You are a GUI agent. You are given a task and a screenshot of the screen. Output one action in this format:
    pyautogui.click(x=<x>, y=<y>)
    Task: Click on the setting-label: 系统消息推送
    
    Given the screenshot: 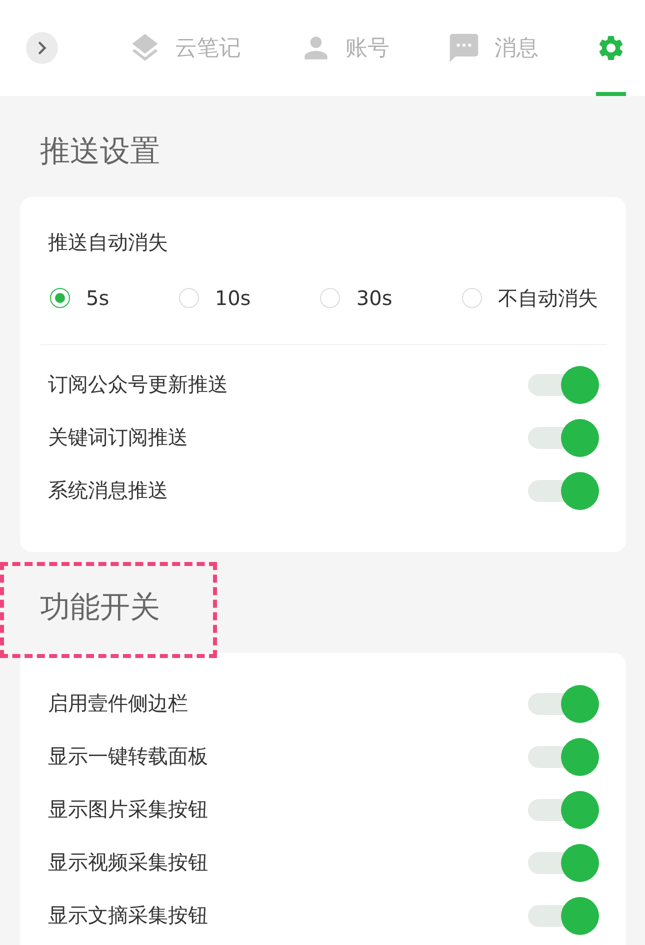 What is the action you would take?
    pyautogui.click(x=108, y=490)
    